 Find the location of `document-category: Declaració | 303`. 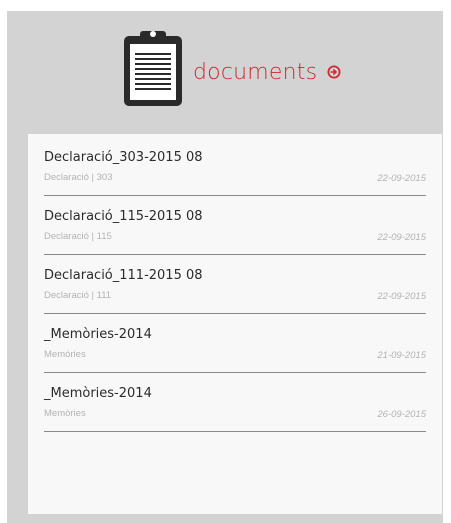

document-category: Declaració | 303 is located at coordinates (78, 177).